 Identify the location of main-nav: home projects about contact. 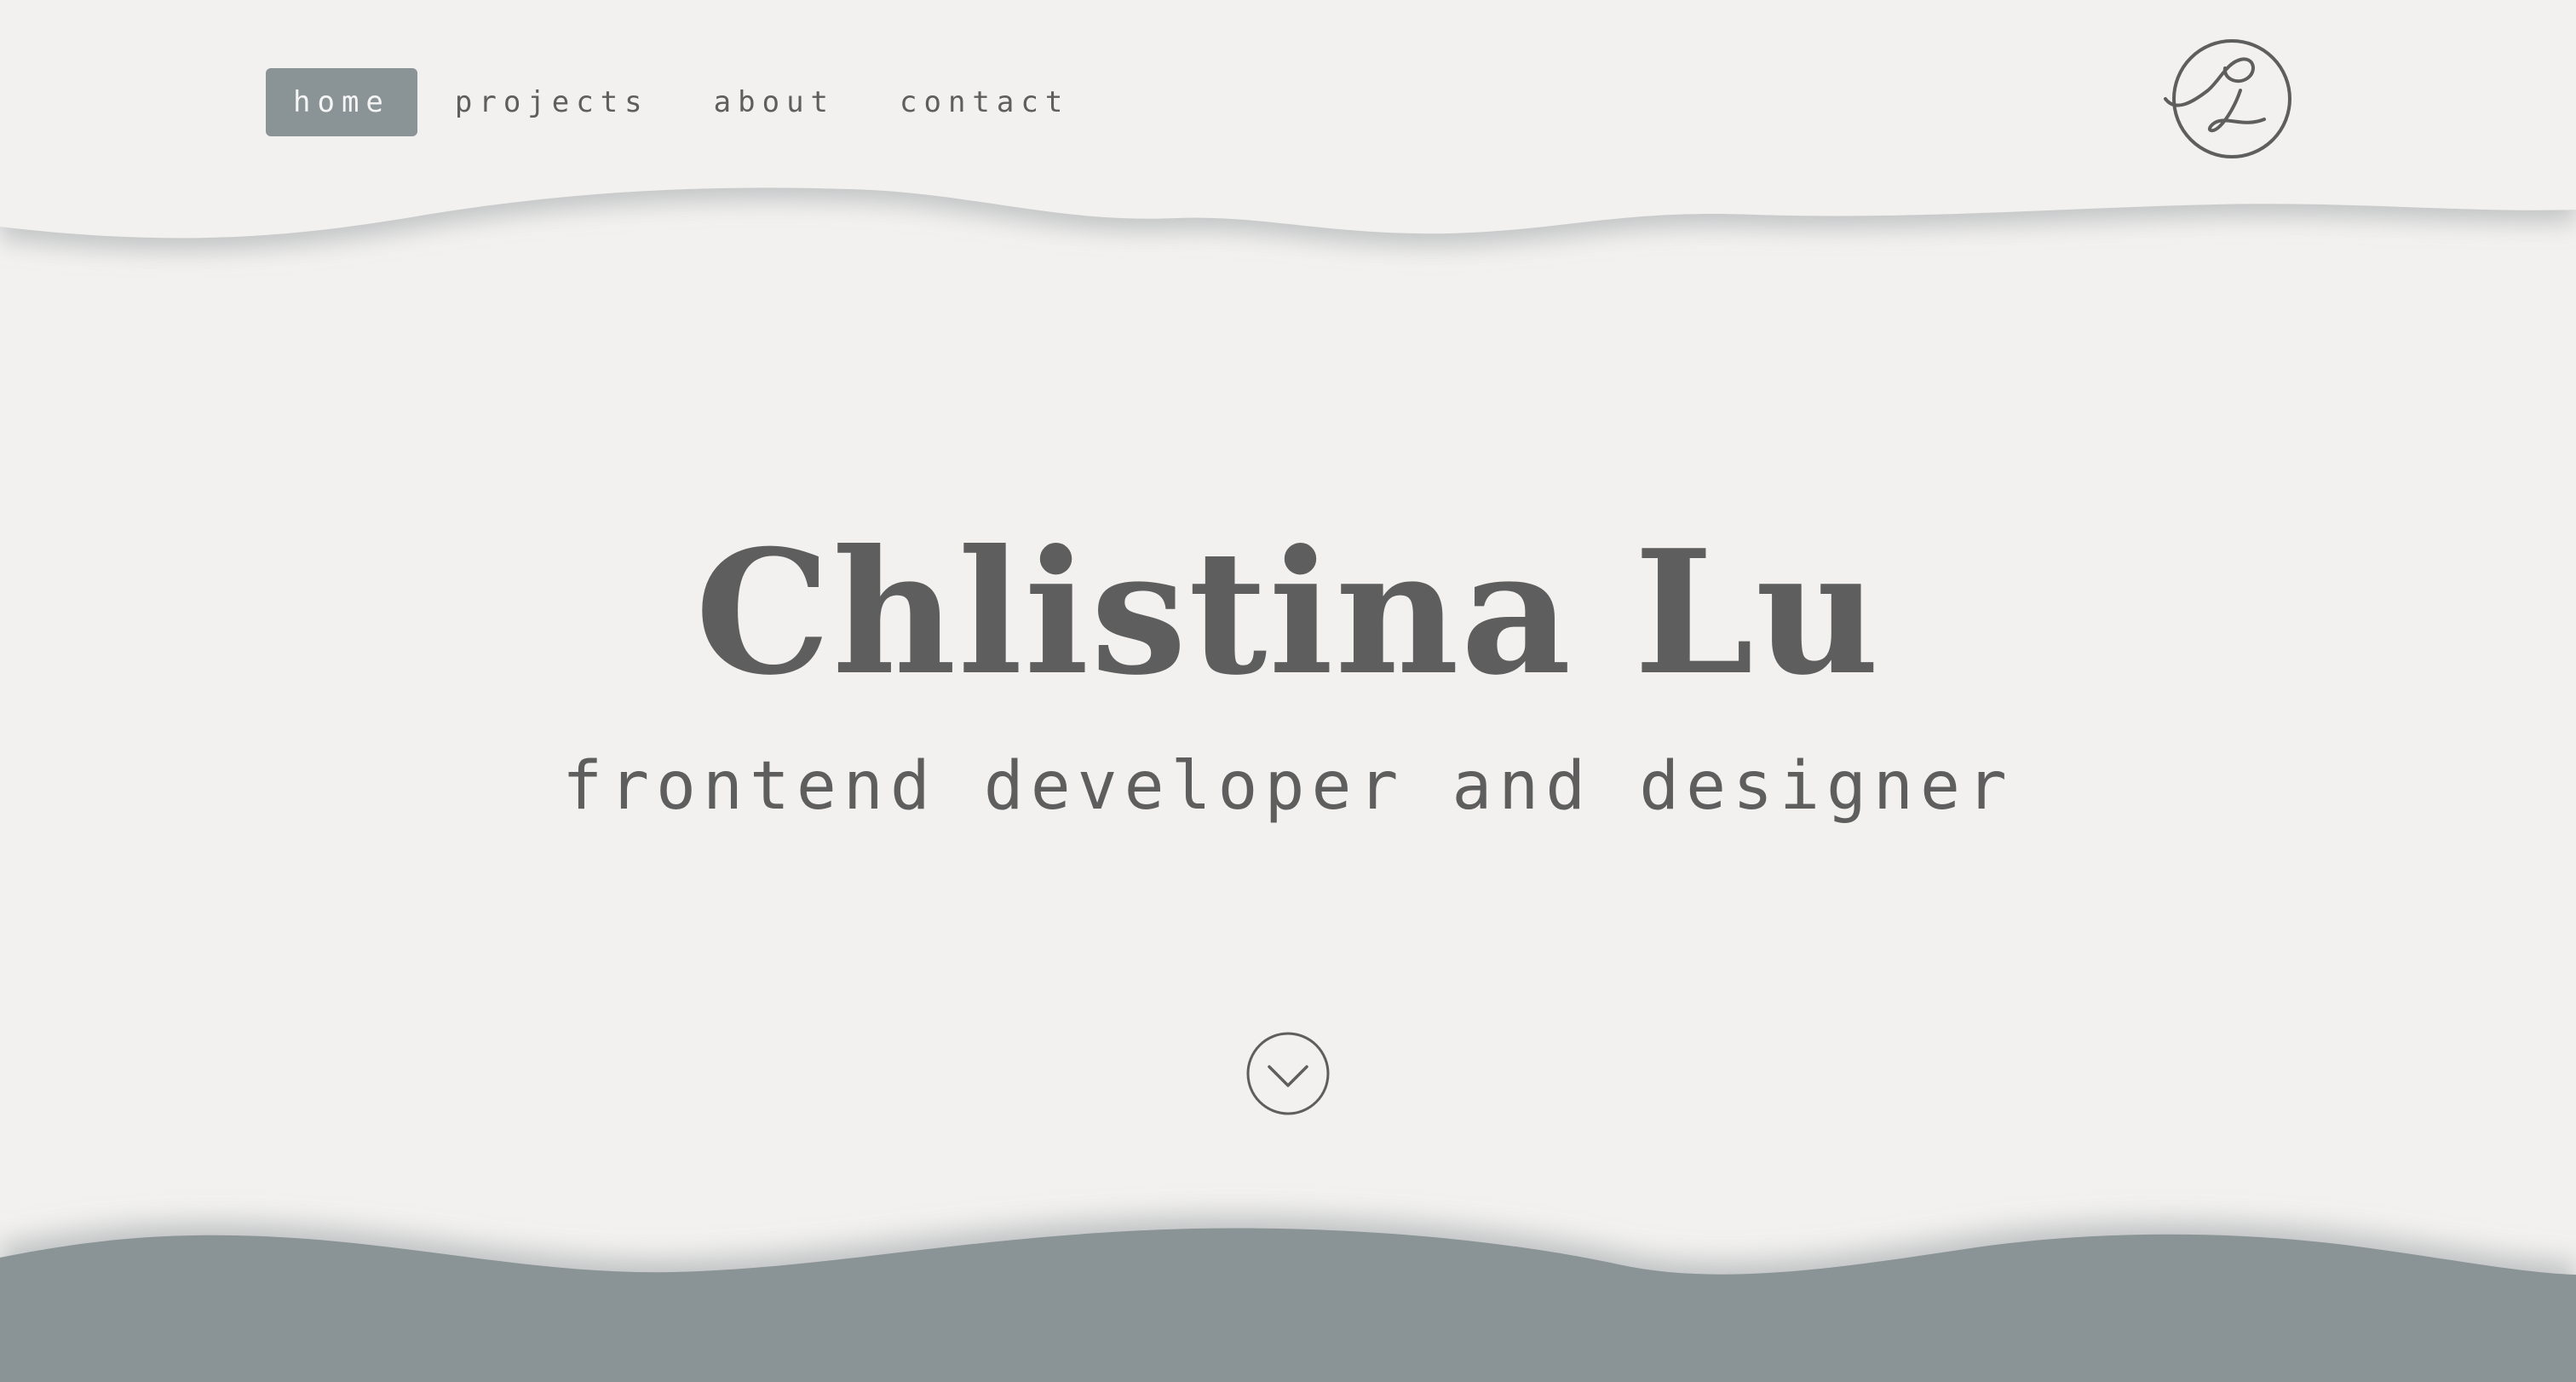
(686, 102).